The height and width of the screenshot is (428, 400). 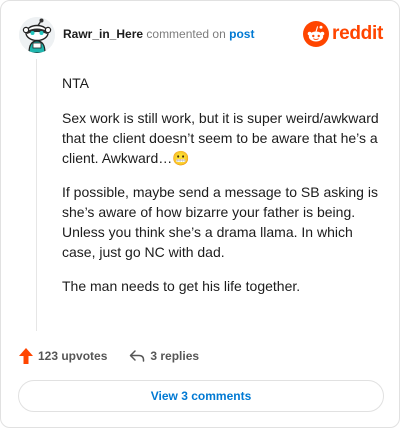 What do you see at coordinates (175, 356) in the screenshot?
I see `reply-count: 3 replies` at bounding box center [175, 356].